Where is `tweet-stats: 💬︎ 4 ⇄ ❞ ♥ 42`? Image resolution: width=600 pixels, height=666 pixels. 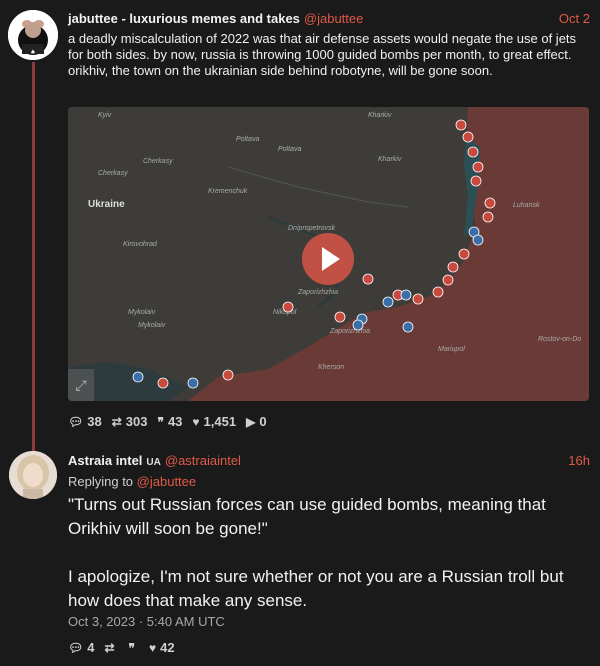 tweet-stats: 💬︎ 4 ⇄ ❞ ♥ 42 is located at coordinates (126, 647).